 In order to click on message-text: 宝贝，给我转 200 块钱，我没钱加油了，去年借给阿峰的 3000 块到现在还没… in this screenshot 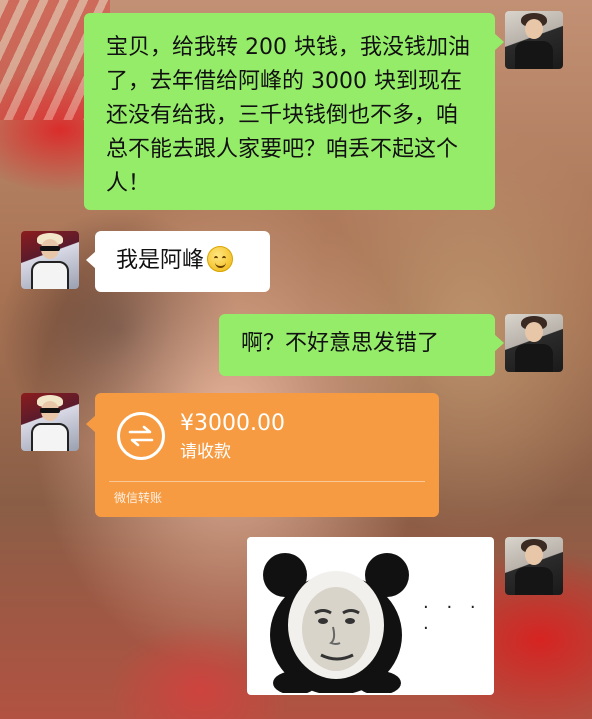, I will do `click(288, 115)`.